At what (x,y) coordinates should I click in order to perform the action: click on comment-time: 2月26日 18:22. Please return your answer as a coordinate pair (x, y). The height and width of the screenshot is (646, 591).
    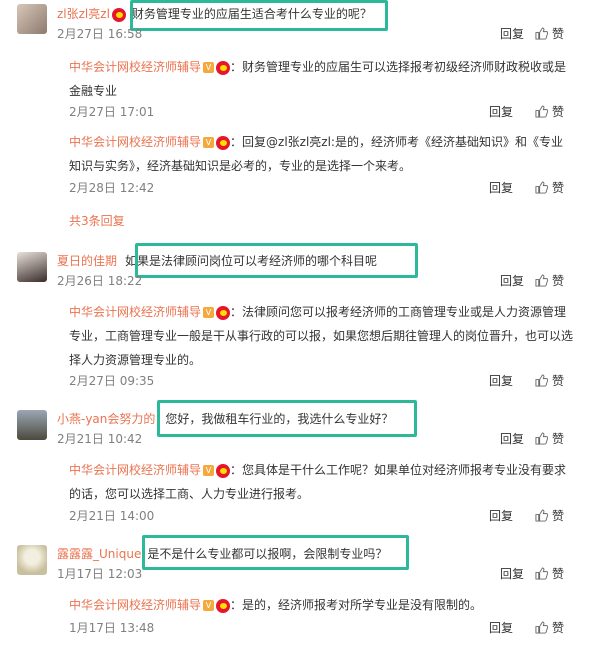
    Looking at the image, I should click on (100, 281).